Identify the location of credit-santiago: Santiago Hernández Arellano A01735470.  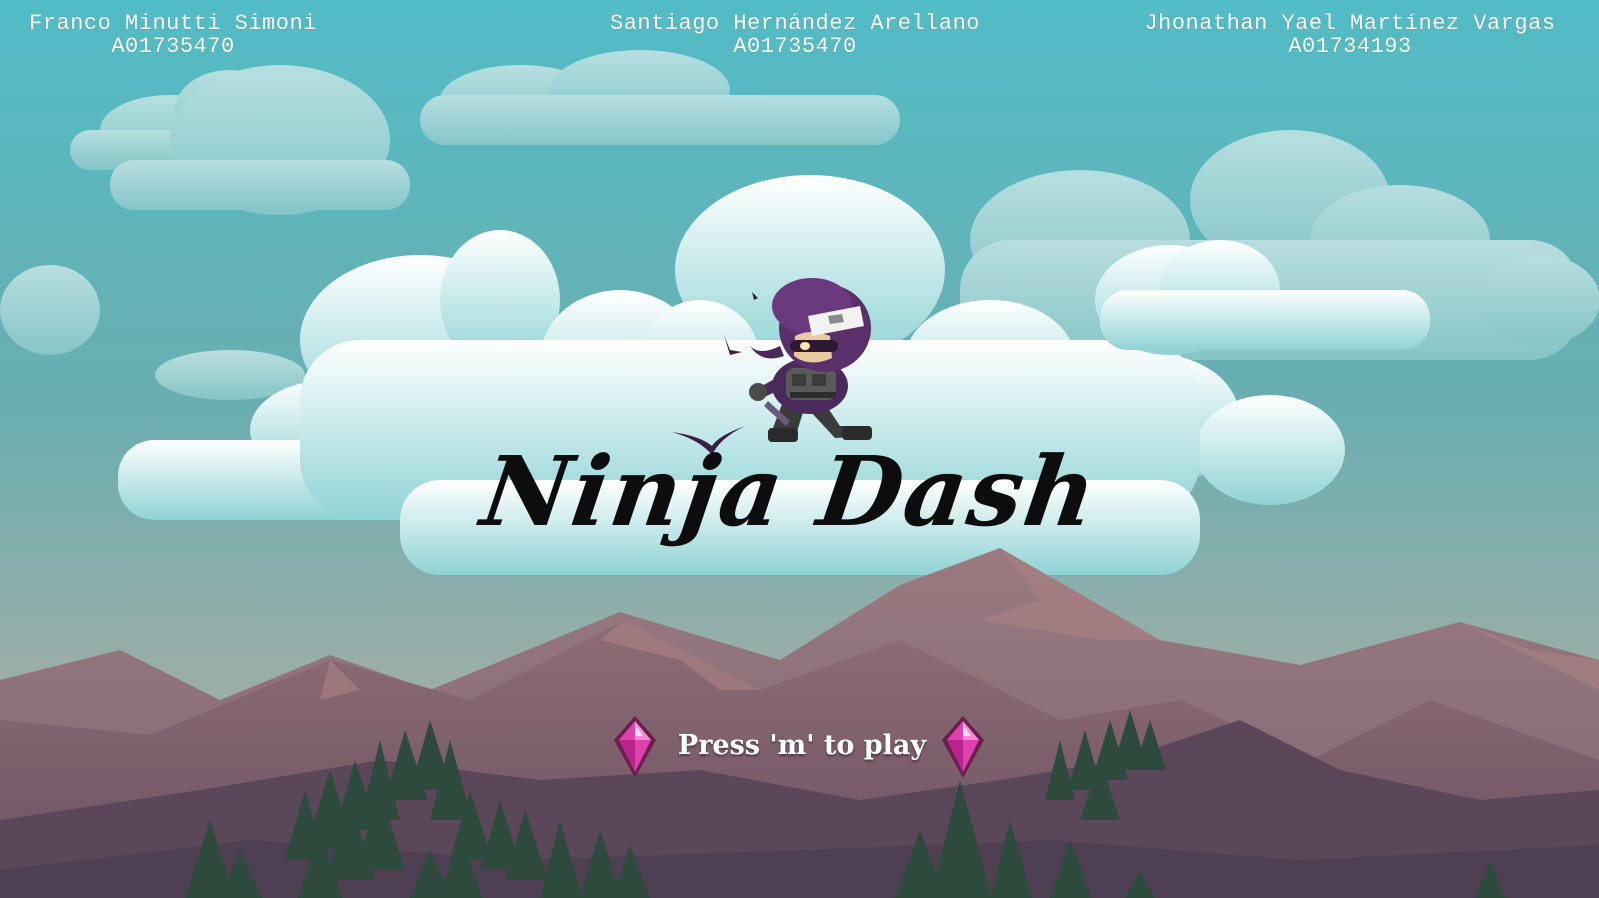
(795, 35).